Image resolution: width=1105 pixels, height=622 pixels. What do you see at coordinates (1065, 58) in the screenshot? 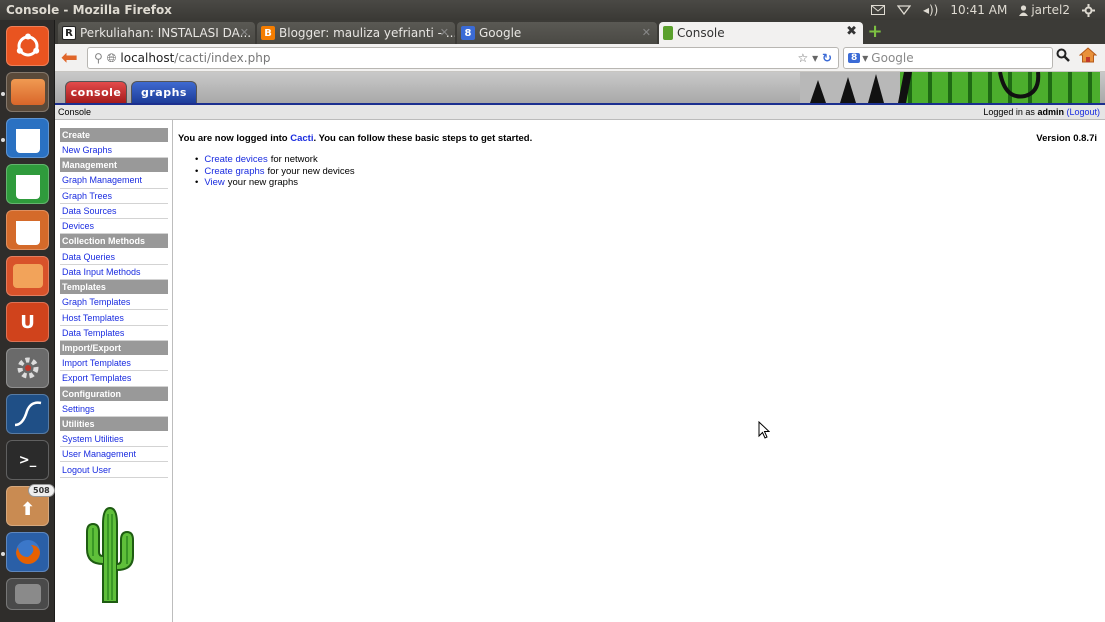
I see `search-magnifier-icon` at bounding box center [1065, 58].